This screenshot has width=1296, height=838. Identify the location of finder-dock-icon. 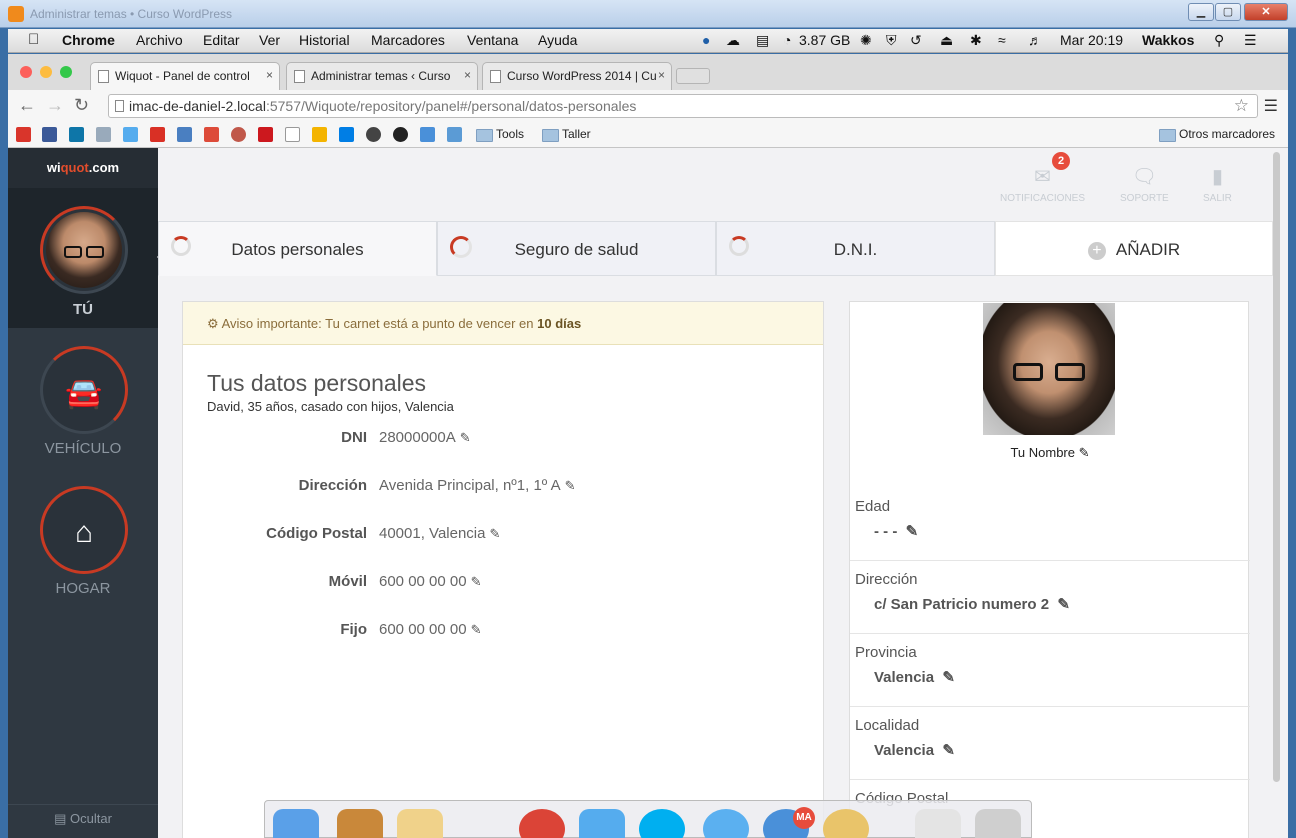
(296, 823).